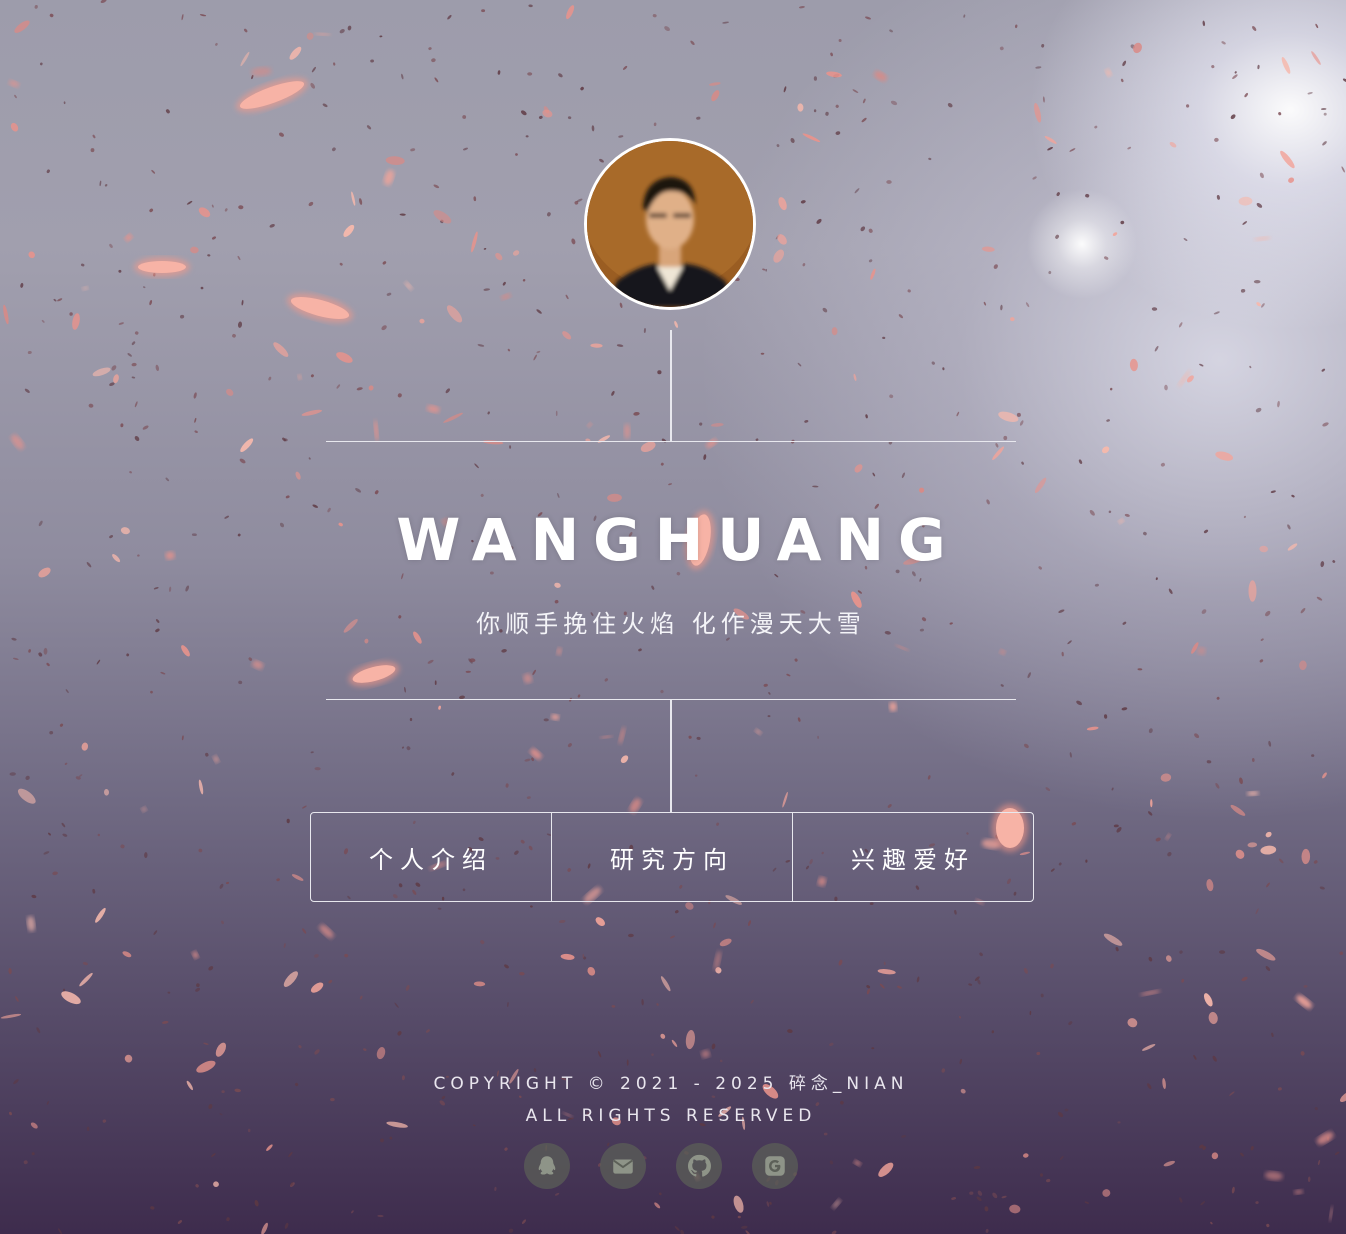  I want to click on qq-link, so click(547, 1166).